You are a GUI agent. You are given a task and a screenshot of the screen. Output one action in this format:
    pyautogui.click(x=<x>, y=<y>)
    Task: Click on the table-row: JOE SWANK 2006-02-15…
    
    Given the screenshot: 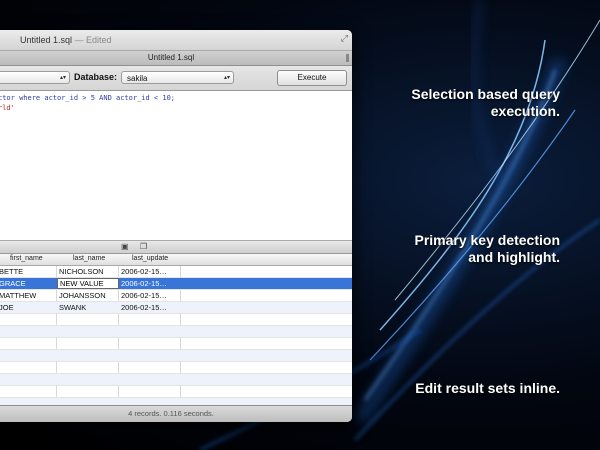 What is the action you would take?
    pyautogui.click(x=176, y=308)
    